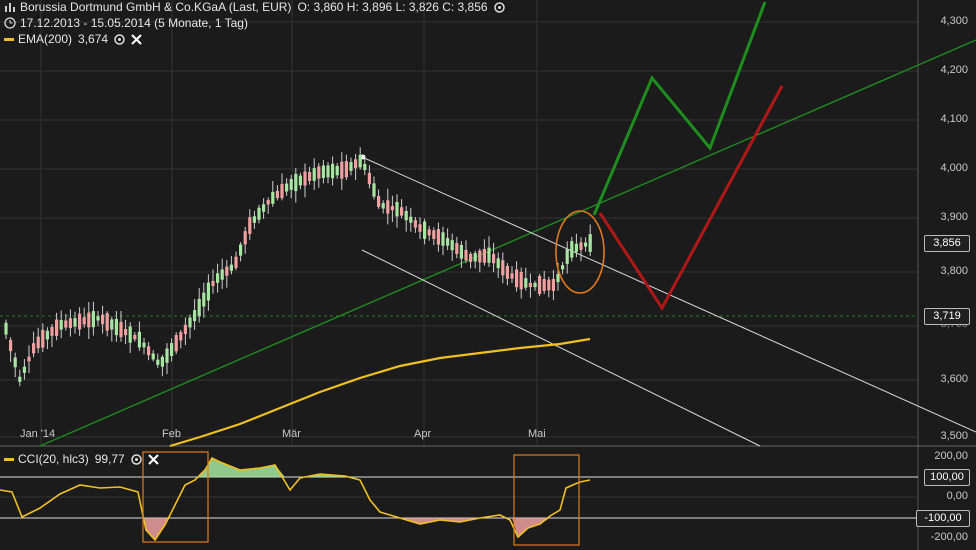 The image size is (976, 550). I want to click on highlight-ellipse, so click(580, 252).